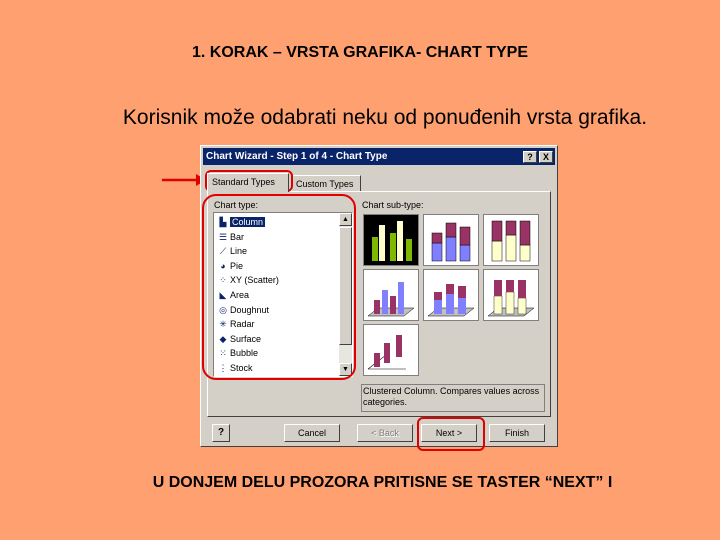  What do you see at coordinates (221, 433) in the screenshot?
I see `office-assistant-button: ?` at bounding box center [221, 433].